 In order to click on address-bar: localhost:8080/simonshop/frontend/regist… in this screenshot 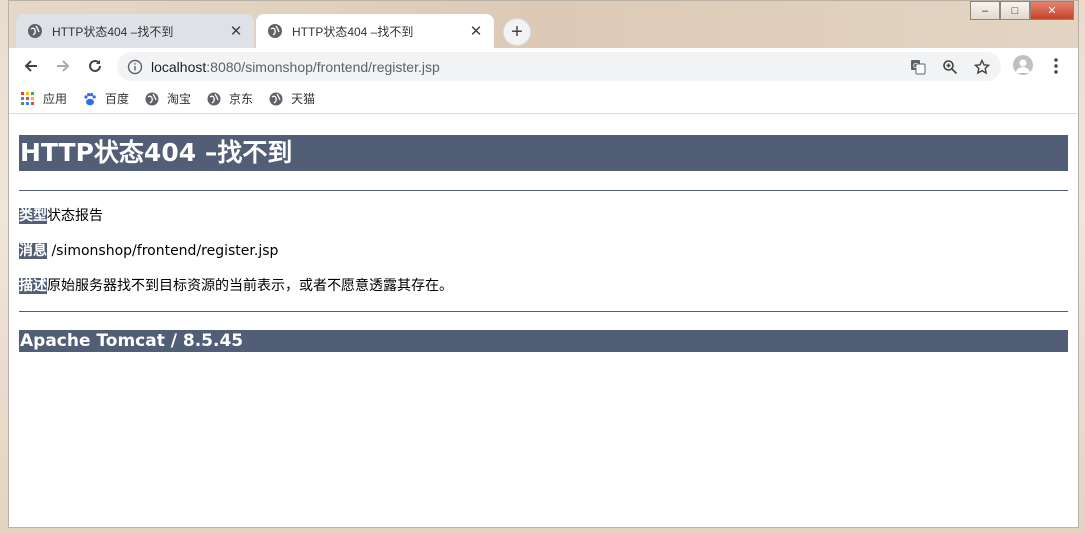, I will do `click(559, 66)`.